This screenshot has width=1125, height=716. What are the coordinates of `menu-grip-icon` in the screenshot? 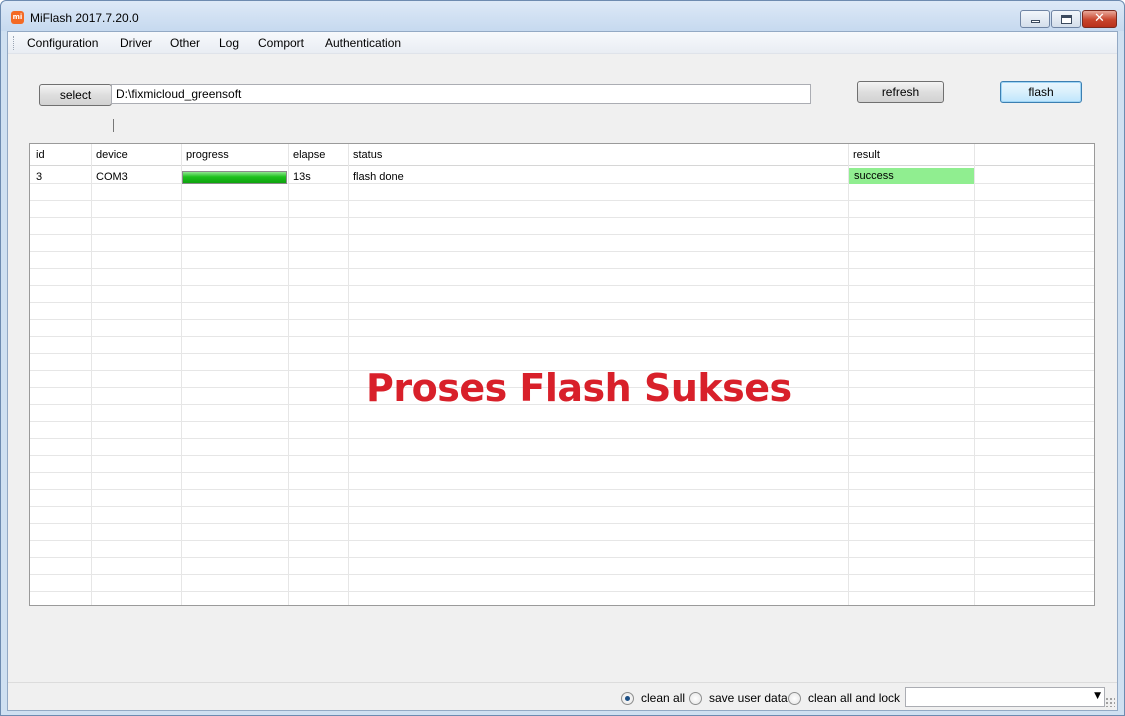 It's located at (14, 43).